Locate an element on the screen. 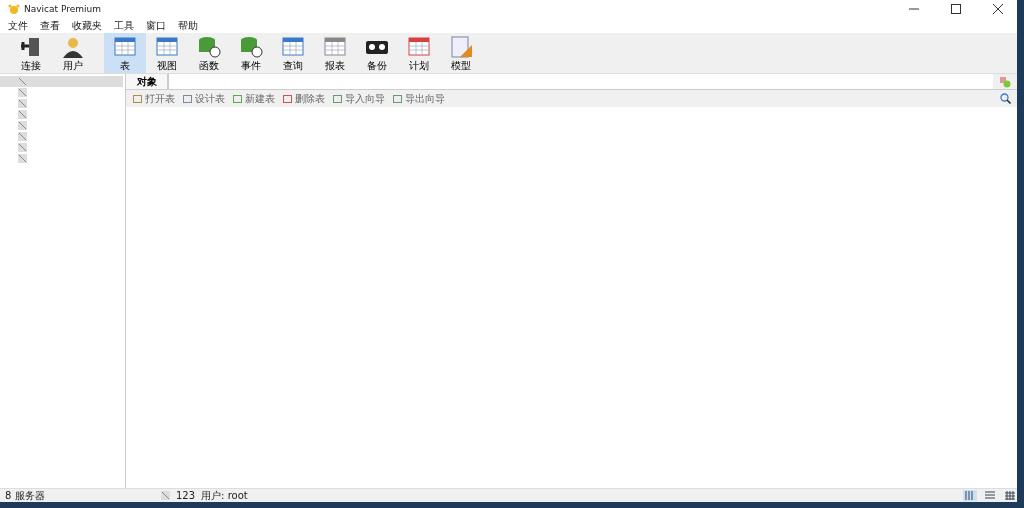 This screenshot has width=1024, height=508. toolbar-button: 表 is located at coordinates (125, 53).